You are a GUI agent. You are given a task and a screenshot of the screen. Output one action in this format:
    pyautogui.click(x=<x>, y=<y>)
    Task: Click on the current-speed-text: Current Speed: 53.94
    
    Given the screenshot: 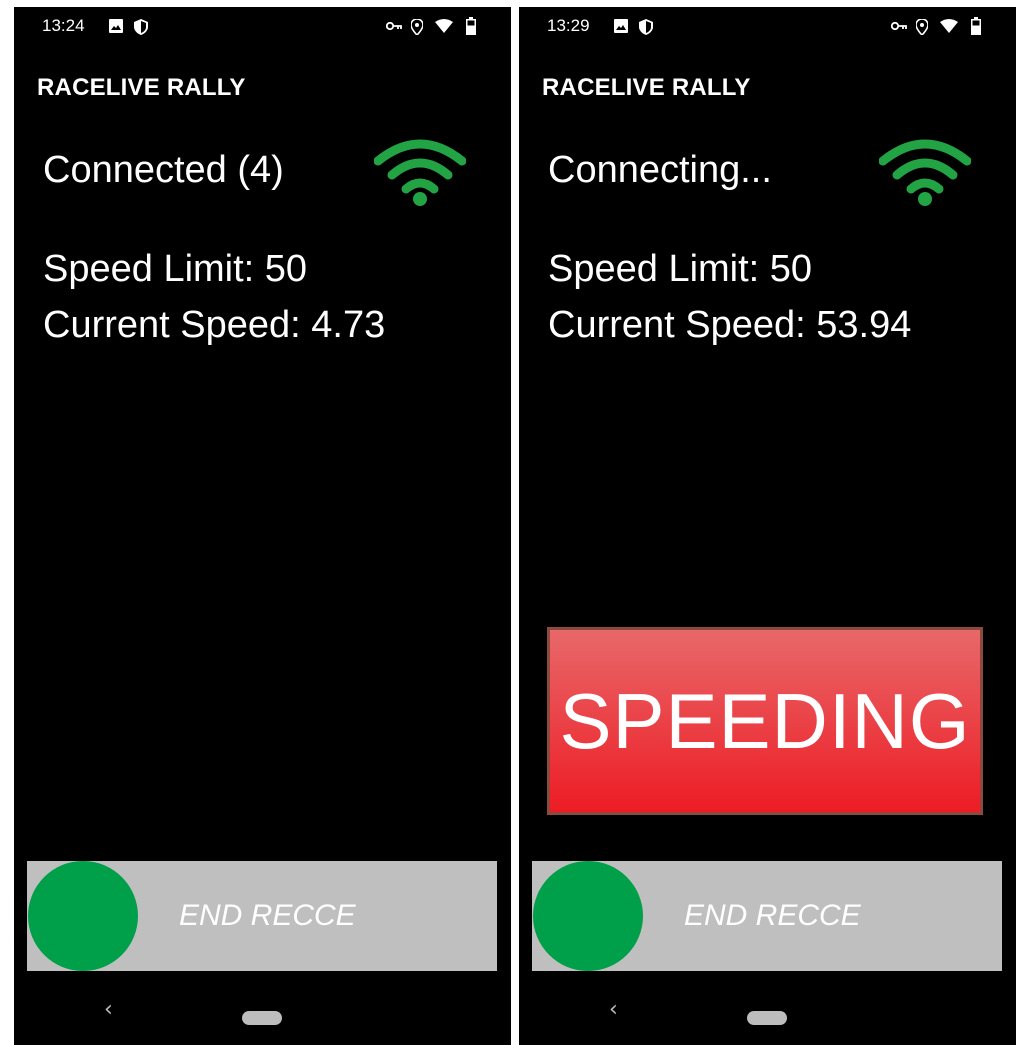 What is the action you would take?
    pyautogui.click(x=730, y=325)
    